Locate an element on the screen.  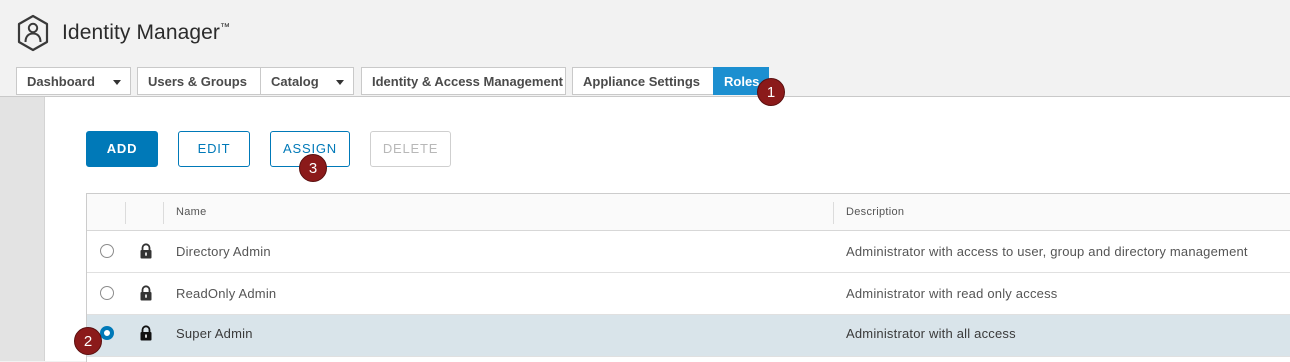
step-marker-3: 3 is located at coordinates (313, 168).